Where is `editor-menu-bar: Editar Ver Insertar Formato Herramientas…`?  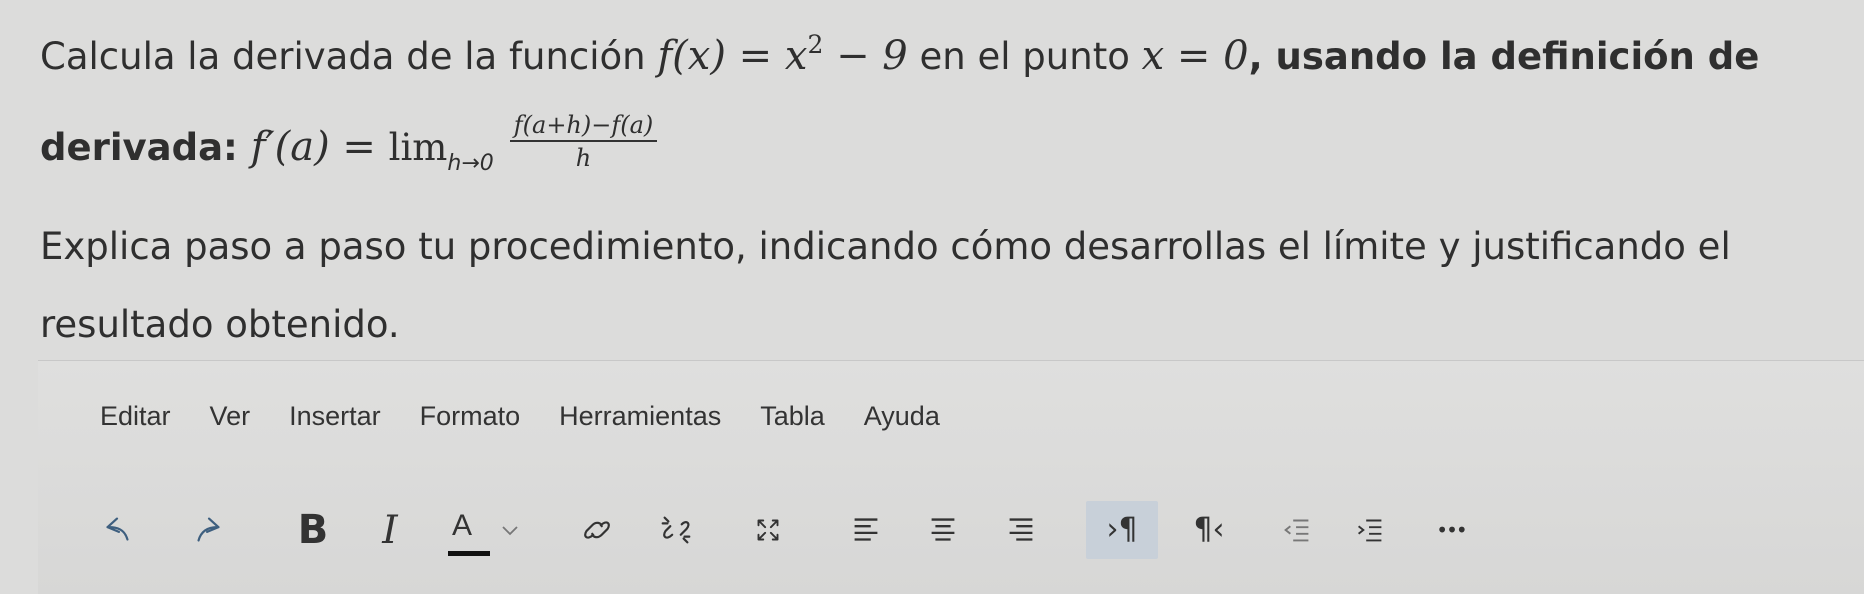
editor-menu-bar: Editar Ver Insertar Formato Herramientas… is located at coordinates (520, 416).